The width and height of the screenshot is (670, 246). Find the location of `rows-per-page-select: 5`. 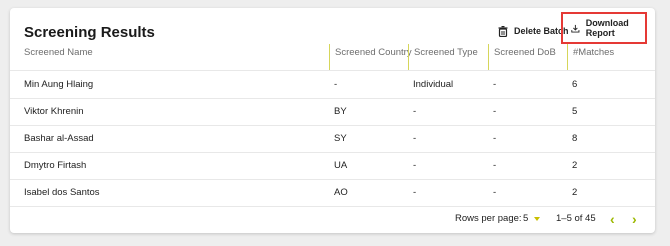

rows-per-page-select: 5 is located at coordinates (532, 219).